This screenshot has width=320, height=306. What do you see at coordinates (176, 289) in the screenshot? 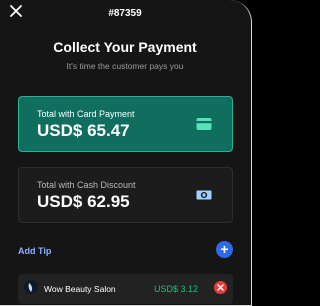
I see `tip-amount: USD$ 3.12` at bounding box center [176, 289].